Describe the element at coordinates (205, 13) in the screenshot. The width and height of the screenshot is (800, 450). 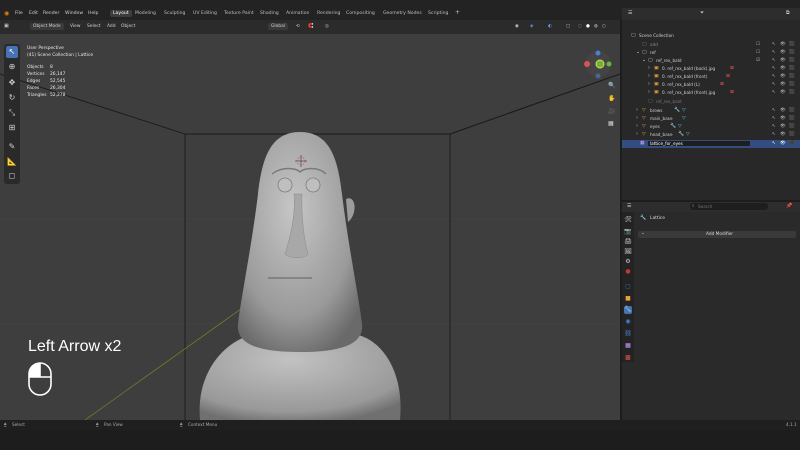
I see `tab-uv-editing: UV Editing` at that location.